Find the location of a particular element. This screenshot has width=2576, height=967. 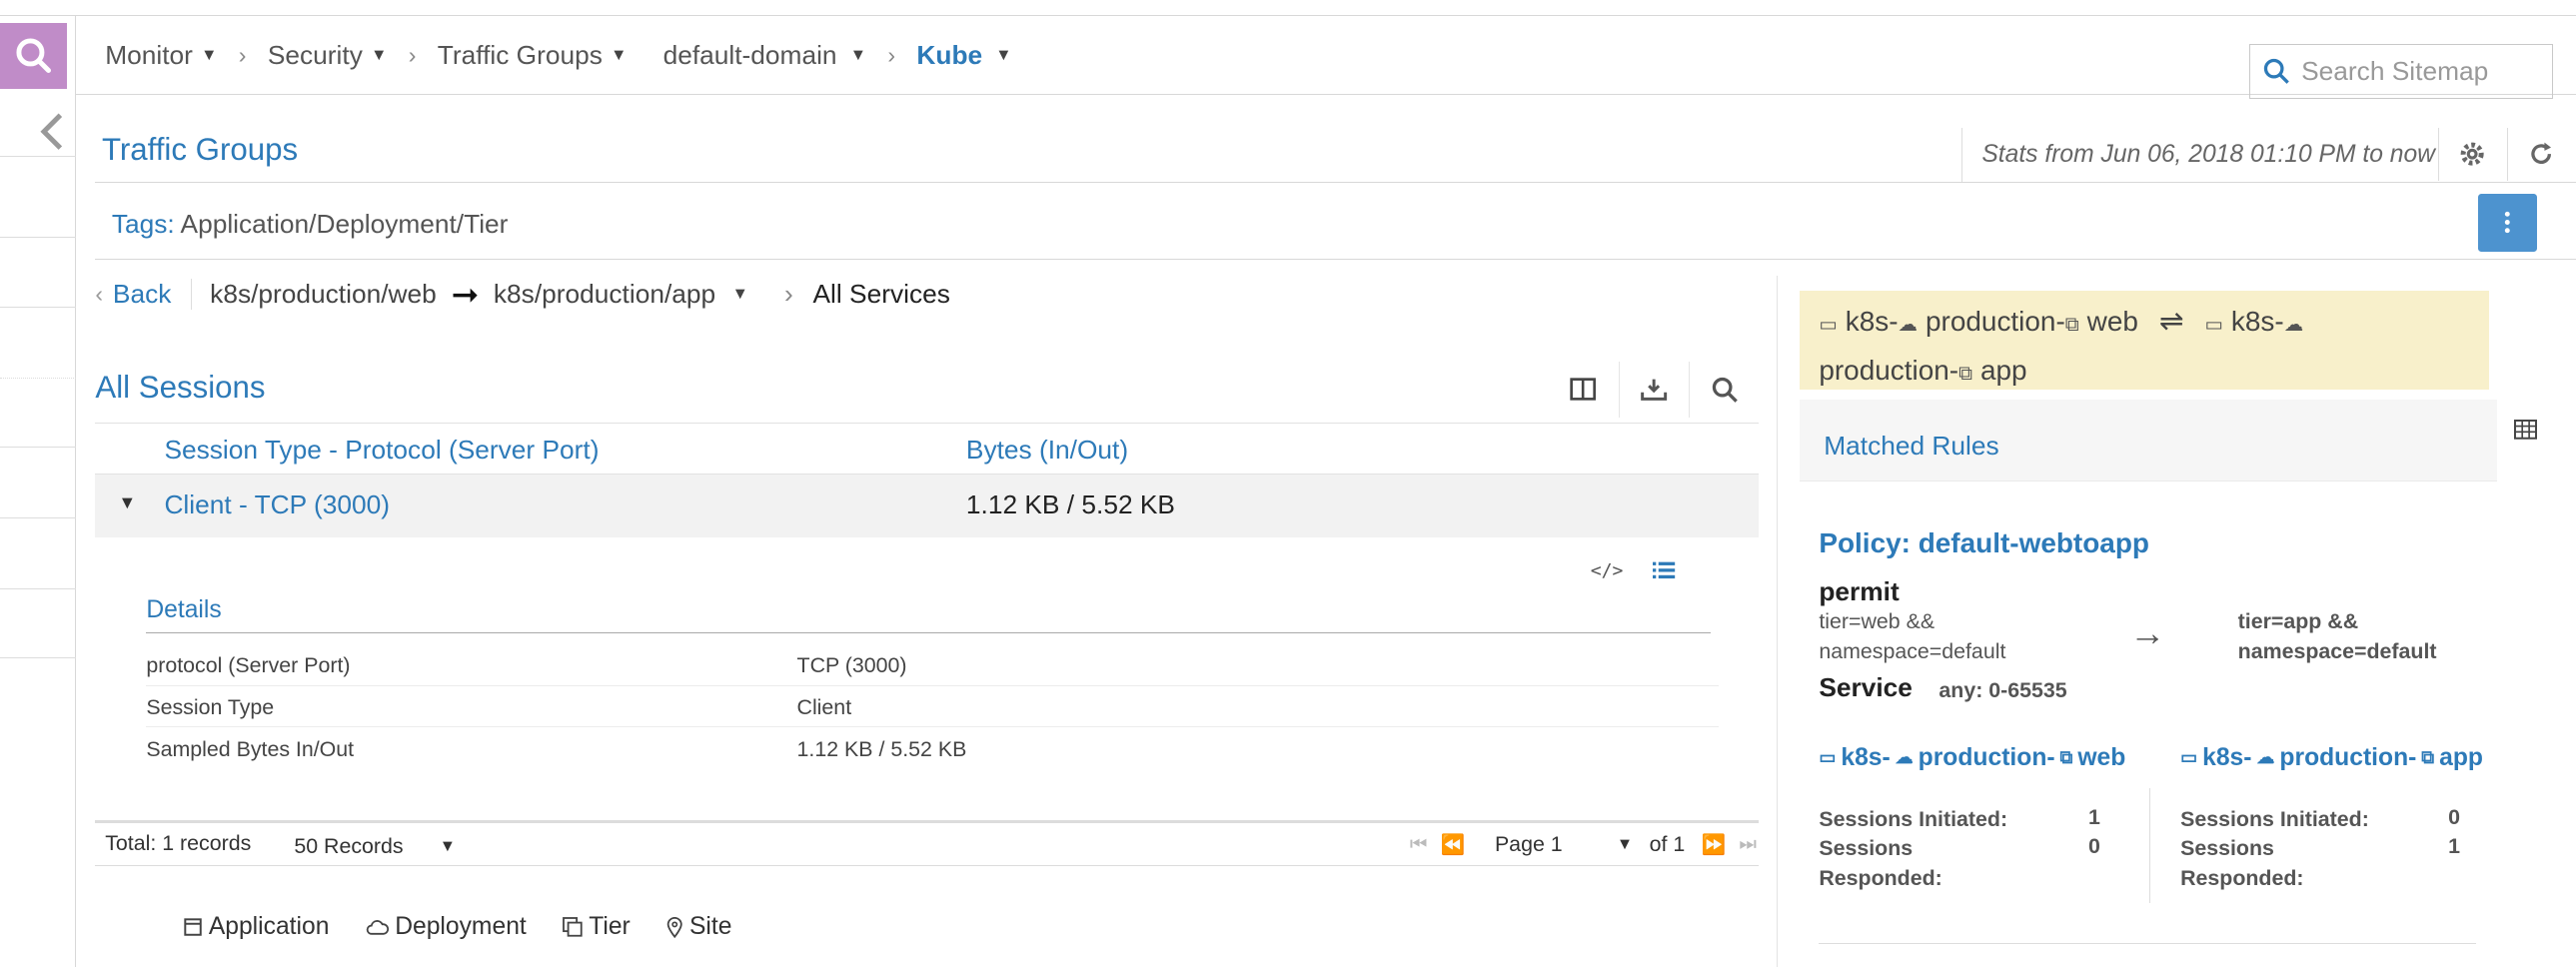

session-bytes: 1.12 KB / 5.52 KB is located at coordinates (1070, 505).